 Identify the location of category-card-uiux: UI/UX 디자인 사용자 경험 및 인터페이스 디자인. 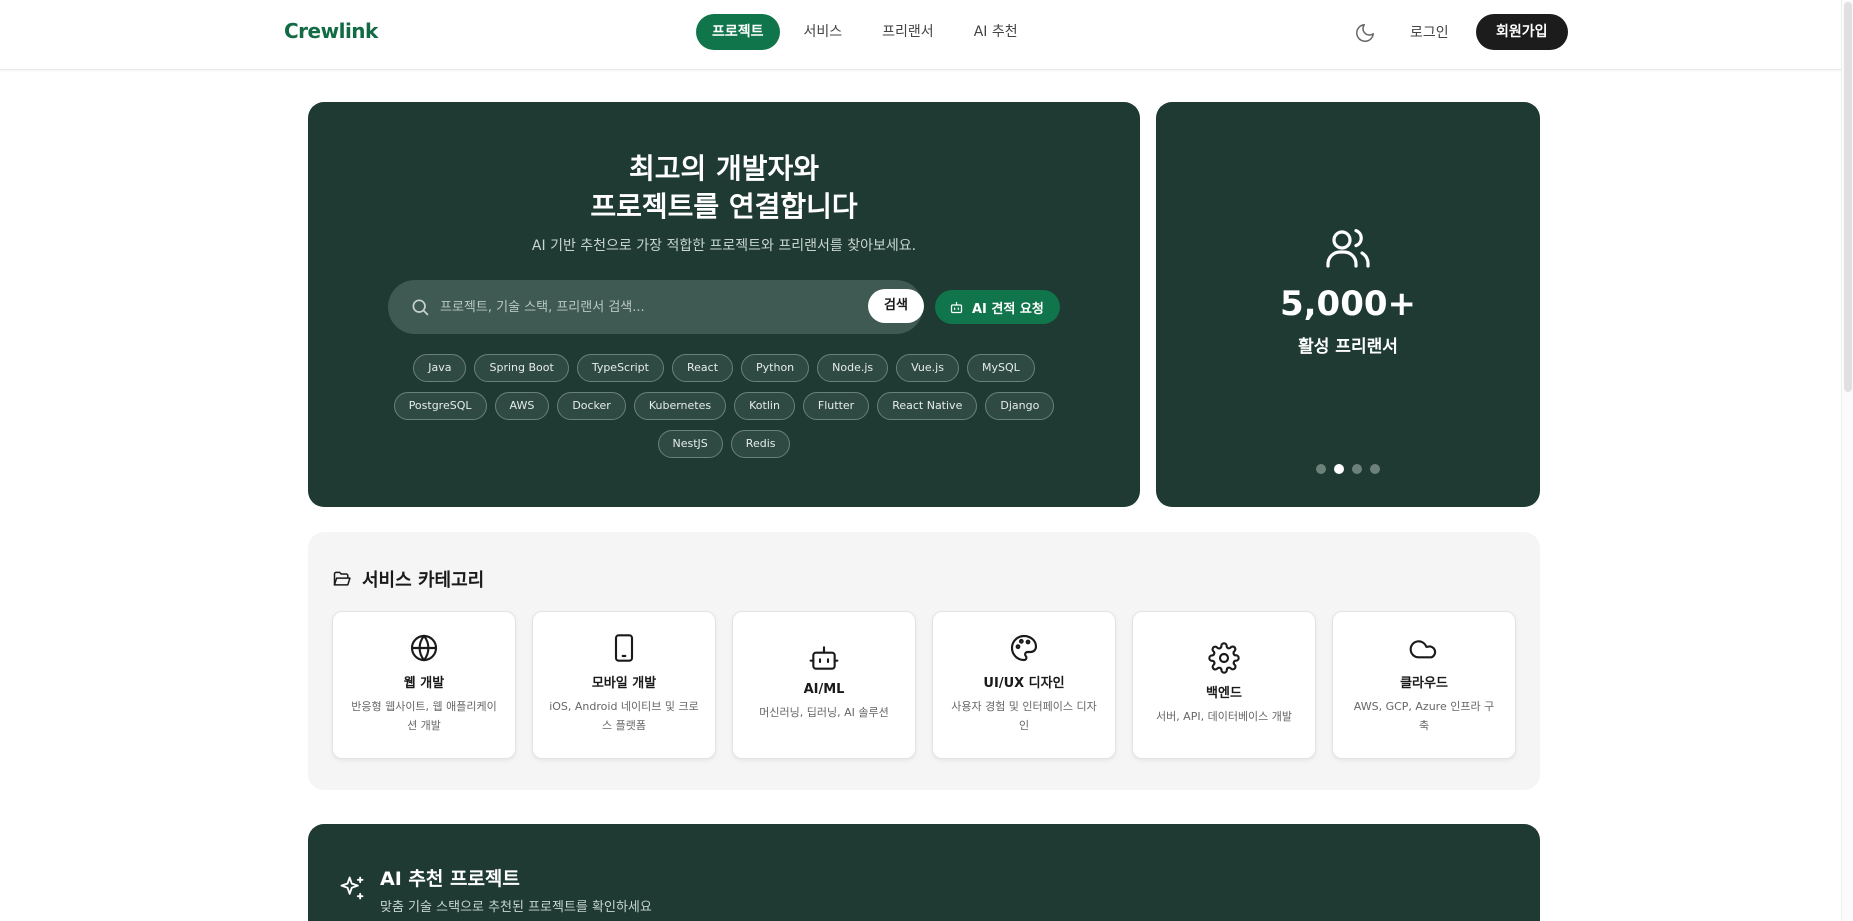
(1024, 685).